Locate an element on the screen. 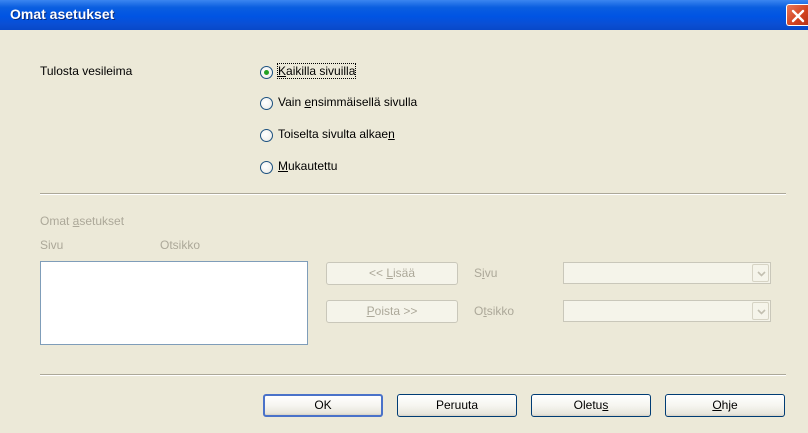 The height and width of the screenshot is (433, 808). radio-custom-label: Mukautettu is located at coordinates (307, 166).